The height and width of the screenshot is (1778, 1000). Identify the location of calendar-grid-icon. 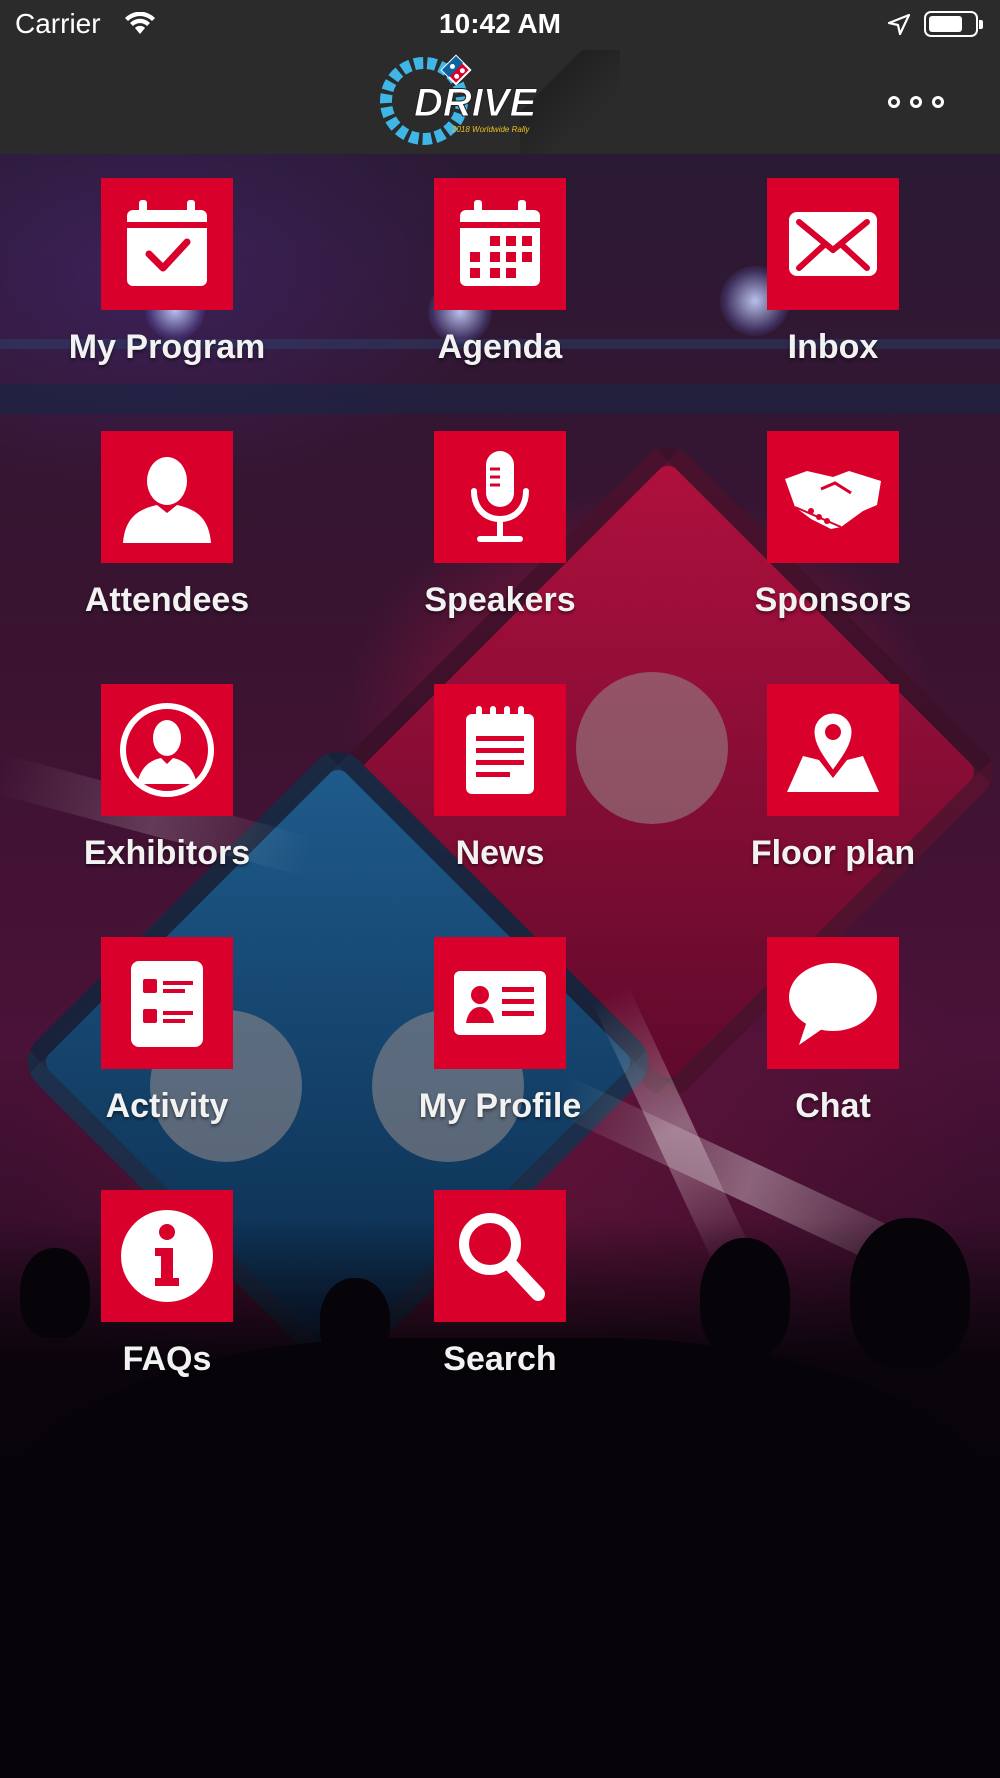
(500, 243).